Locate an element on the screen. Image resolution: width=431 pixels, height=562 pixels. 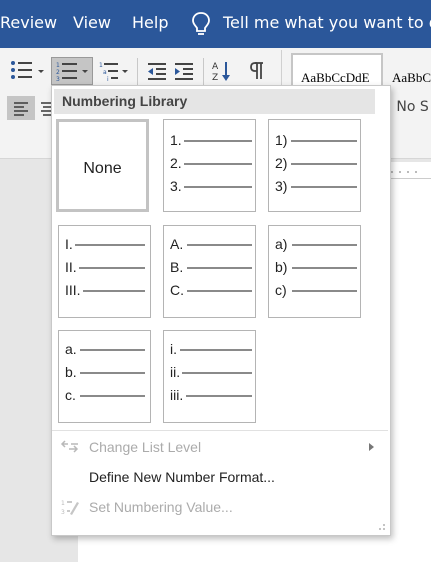
numbering-tile-upper-roman: I. II. III. is located at coordinates (104, 271).